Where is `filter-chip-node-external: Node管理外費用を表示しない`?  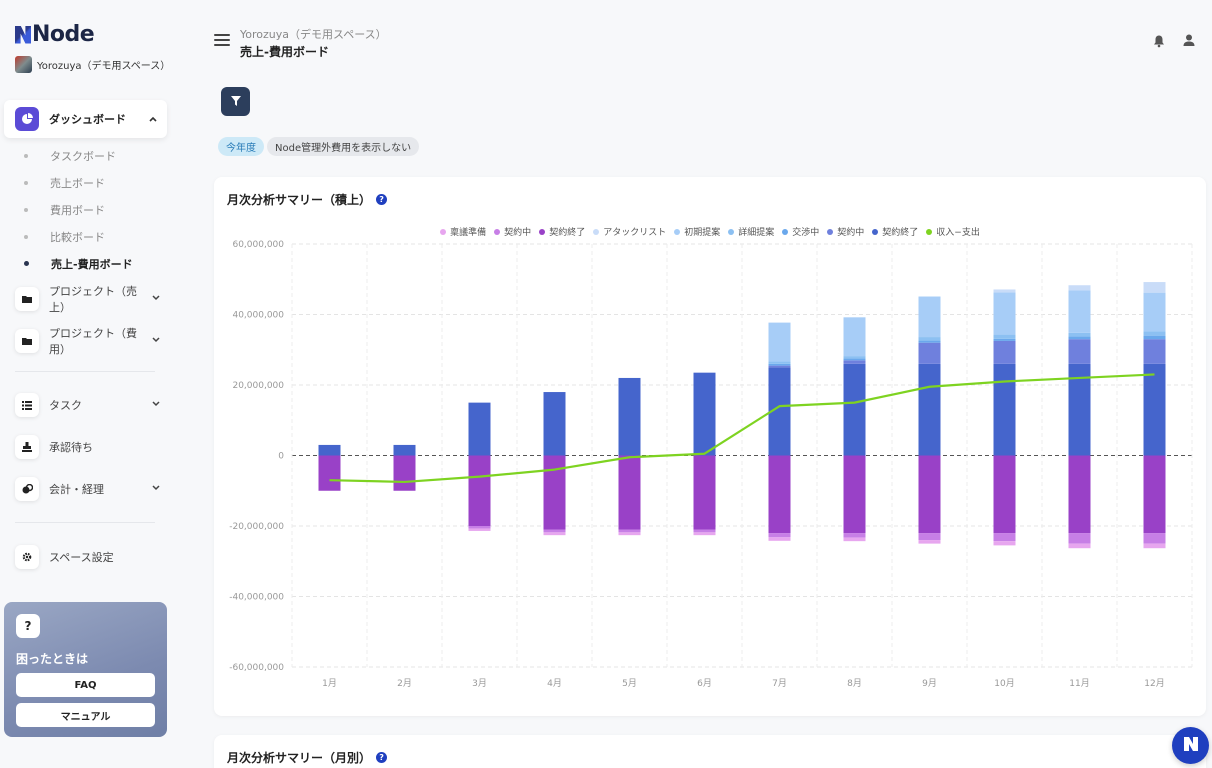
filter-chip-node-external: Node管理外費用を表示しない is located at coordinates (343, 146).